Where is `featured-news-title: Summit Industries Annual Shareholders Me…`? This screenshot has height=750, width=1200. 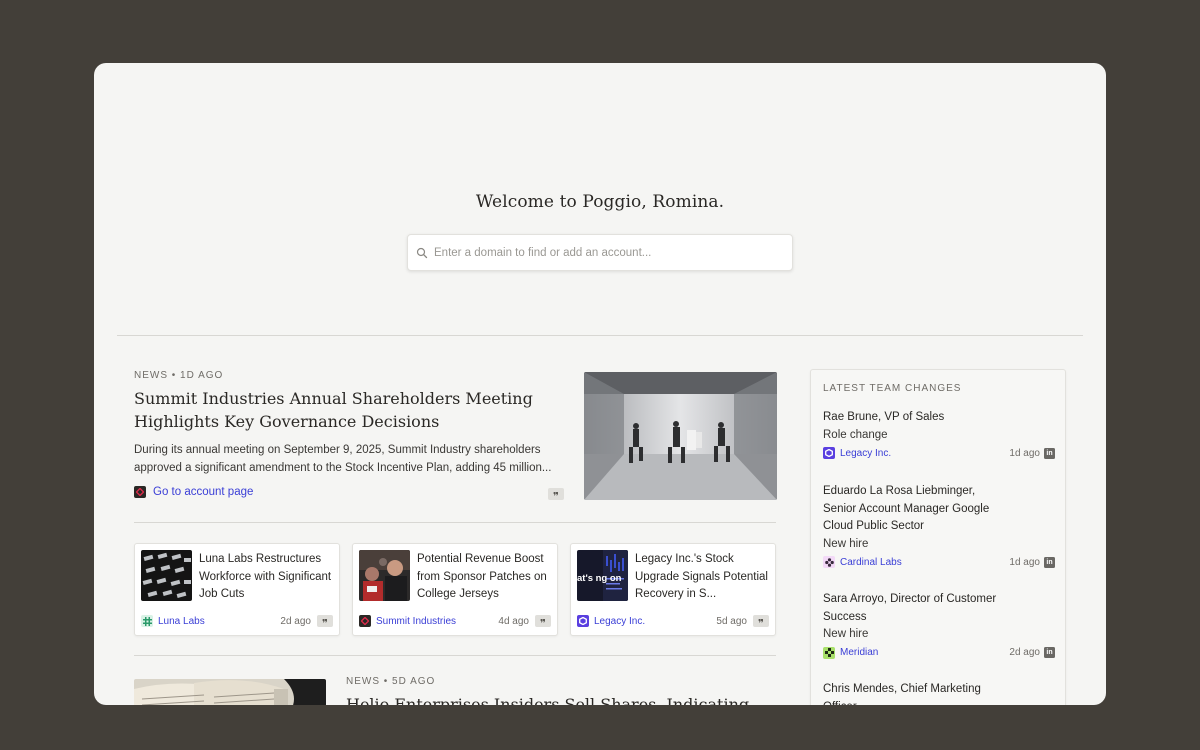 featured-news-title: Summit Industries Annual Shareholders Me… is located at coordinates (344, 410).